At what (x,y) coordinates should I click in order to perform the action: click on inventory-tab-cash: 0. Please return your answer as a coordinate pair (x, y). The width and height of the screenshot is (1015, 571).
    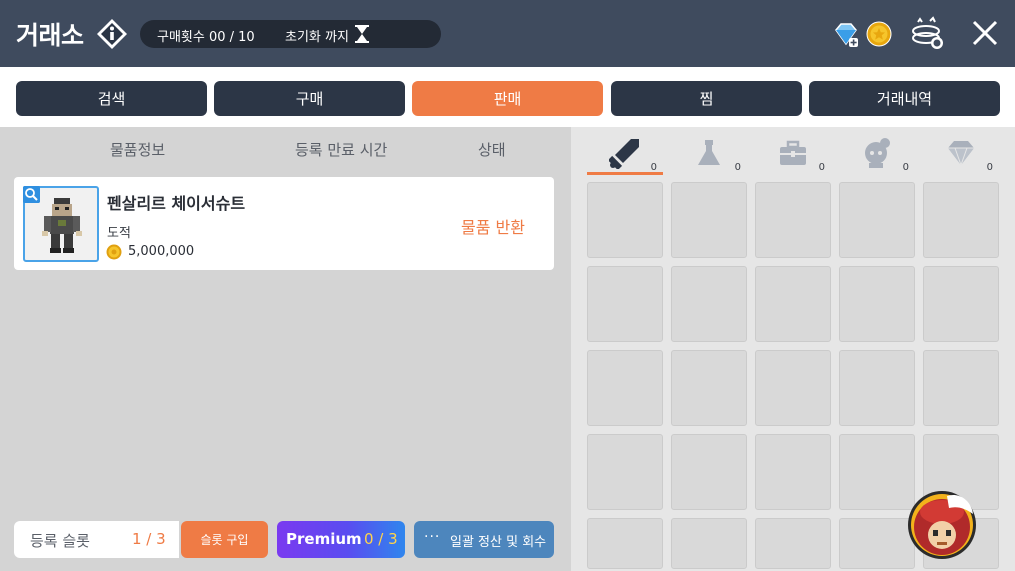
    Looking at the image, I should click on (961, 155).